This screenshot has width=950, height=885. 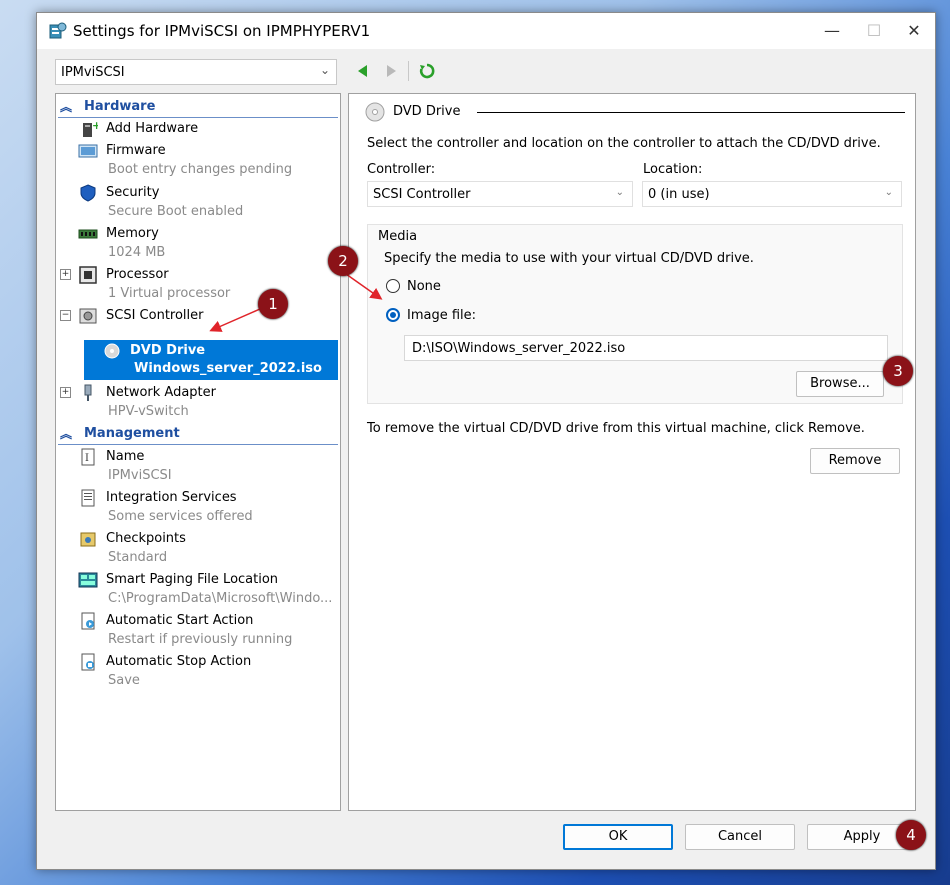 What do you see at coordinates (192, 579) in the screenshot?
I see `smart-paging-label: Smart Paging File Location` at bounding box center [192, 579].